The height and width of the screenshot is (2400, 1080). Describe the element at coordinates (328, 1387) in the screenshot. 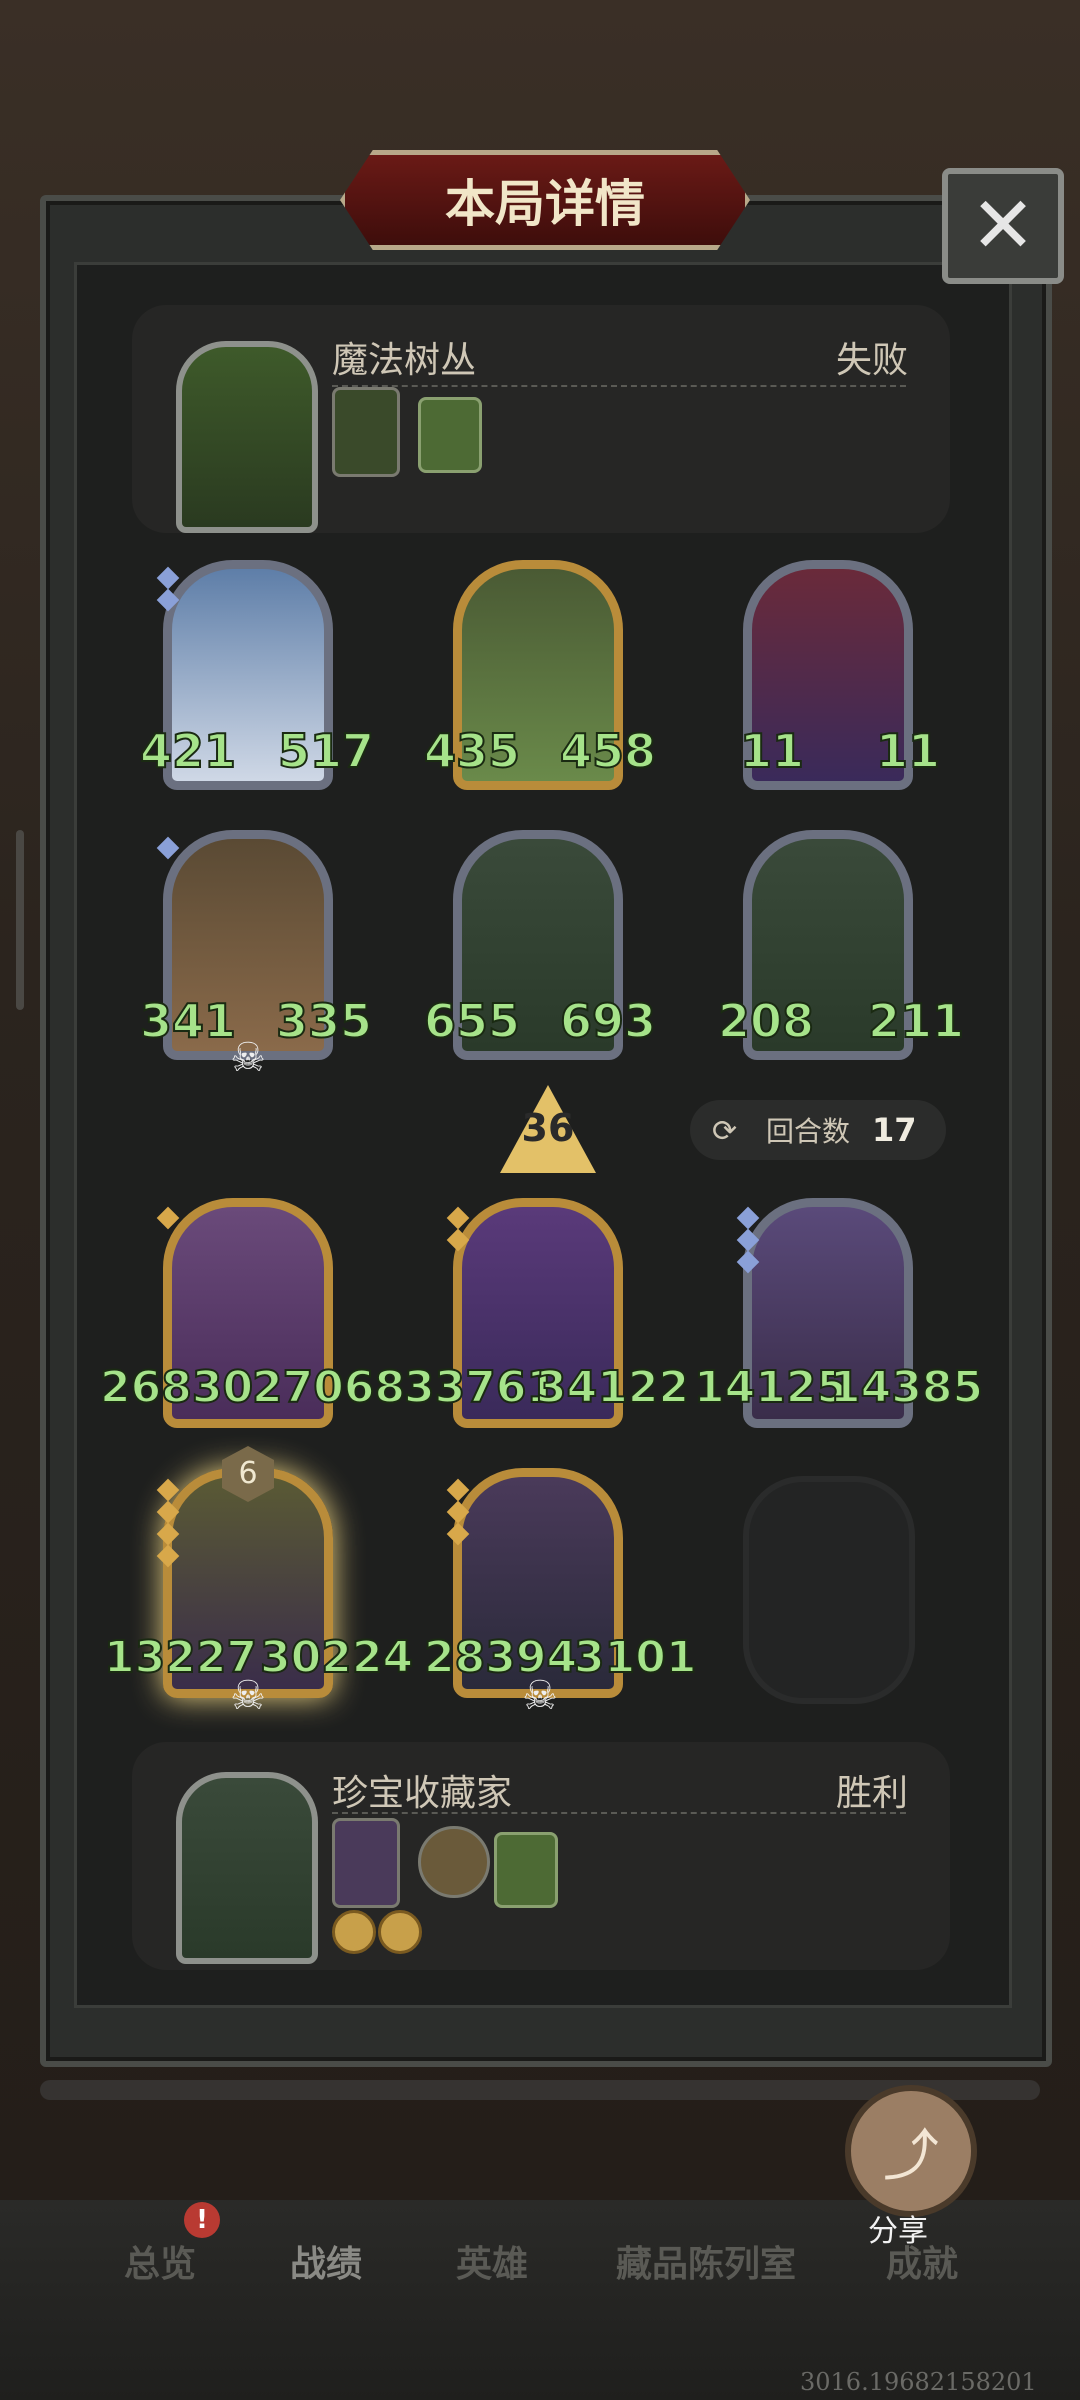

I see `health-stat: 27068` at that location.